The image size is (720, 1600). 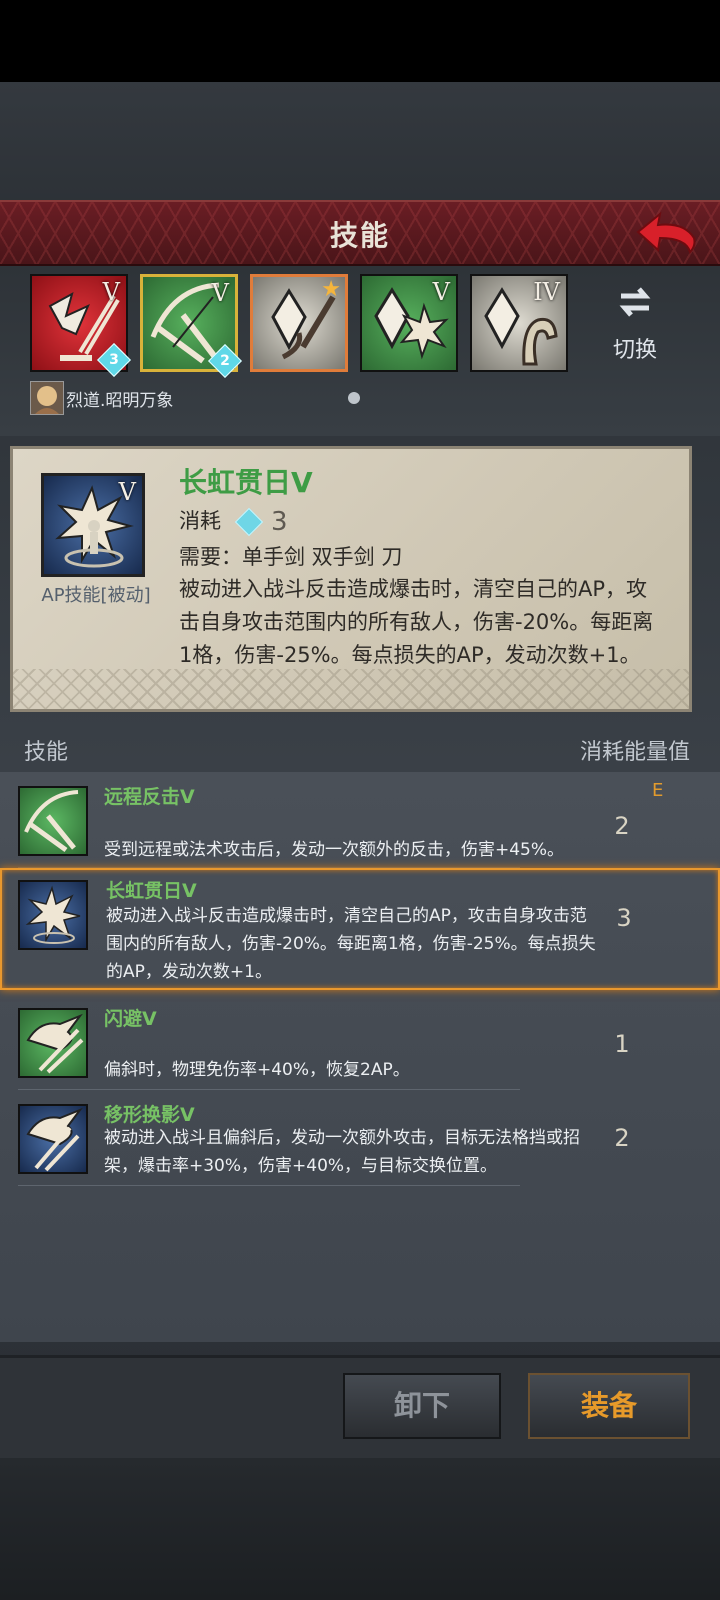 What do you see at coordinates (359, 235) in the screenshot?
I see `page-title: 技能` at bounding box center [359, 235].